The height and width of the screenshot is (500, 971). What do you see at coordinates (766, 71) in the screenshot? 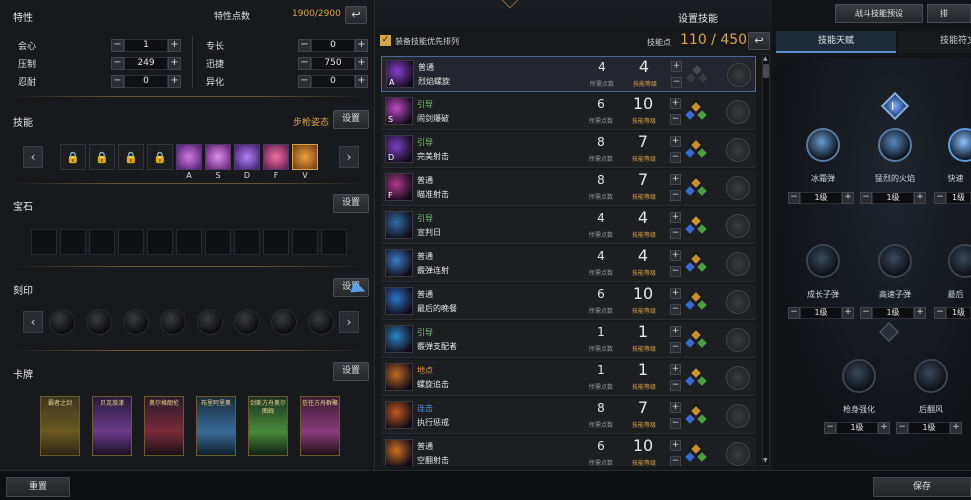
I see `scrollbar-thumb` at bounding box center [766, 71].